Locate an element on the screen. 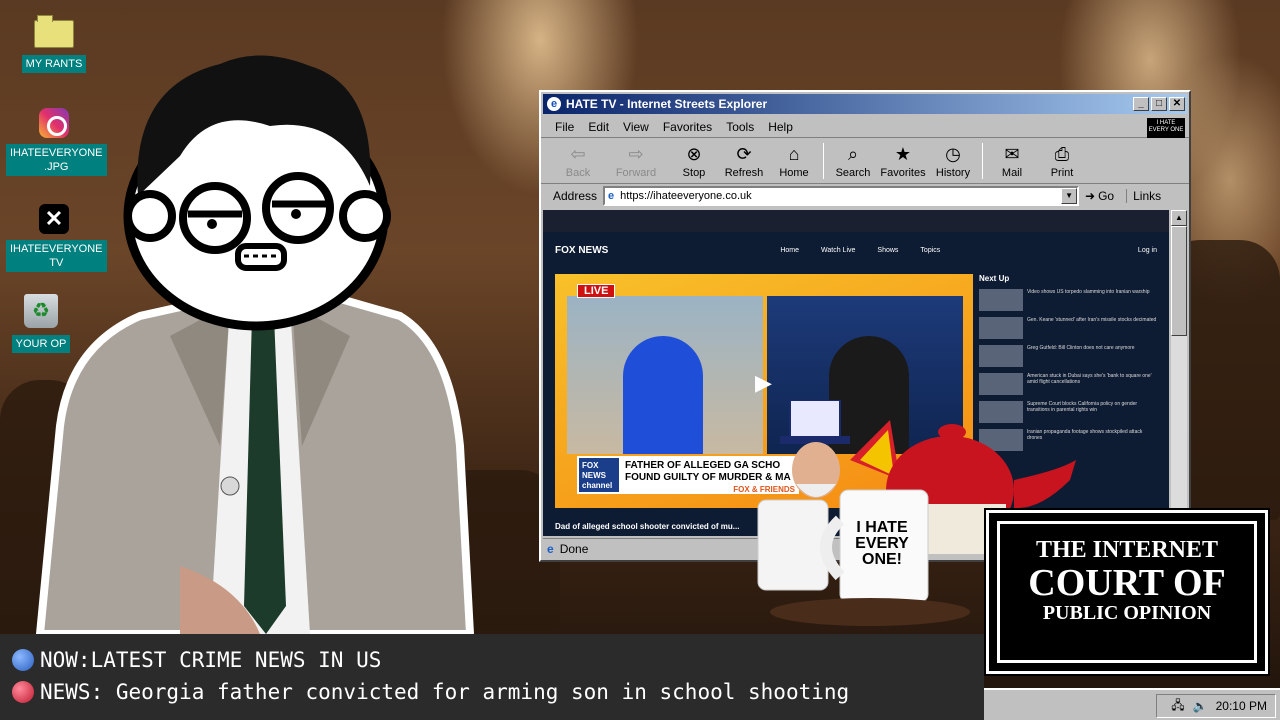 The width and height of the screenshot is (1280, 720). stop-label: Stop is located at coordinates (694, 173).